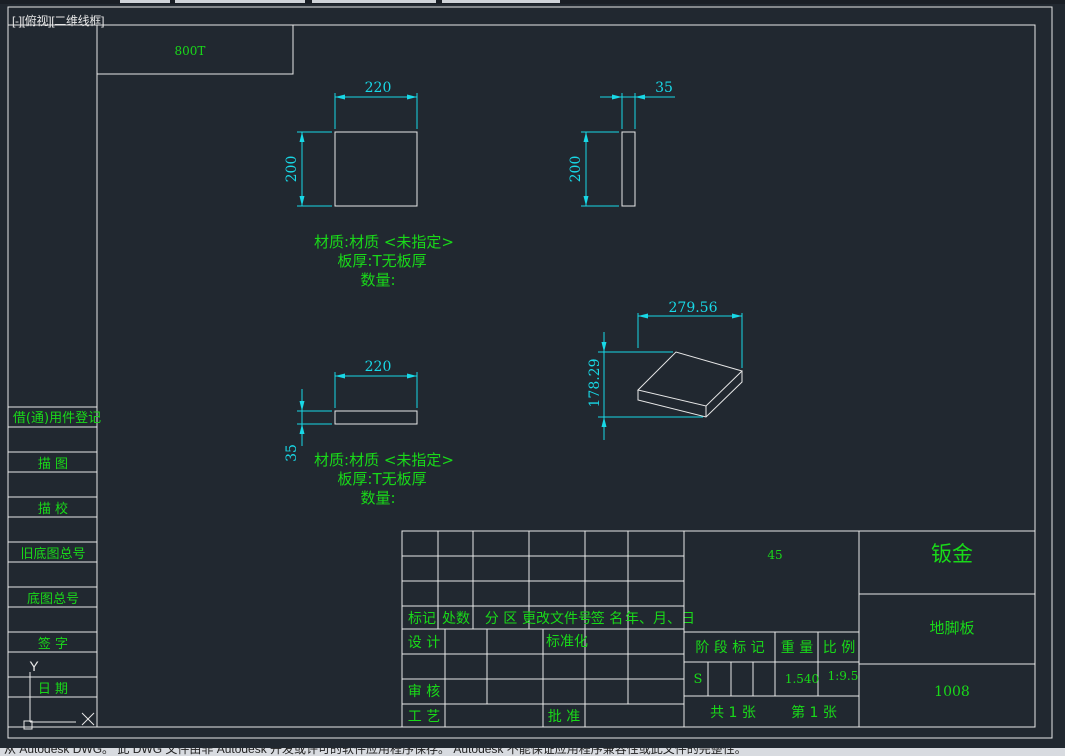 This screenshot has width=1065, height=756. Describe the element at coordinates (621, 143) in the screenshot. I see `side-view: 35 200` at that location.